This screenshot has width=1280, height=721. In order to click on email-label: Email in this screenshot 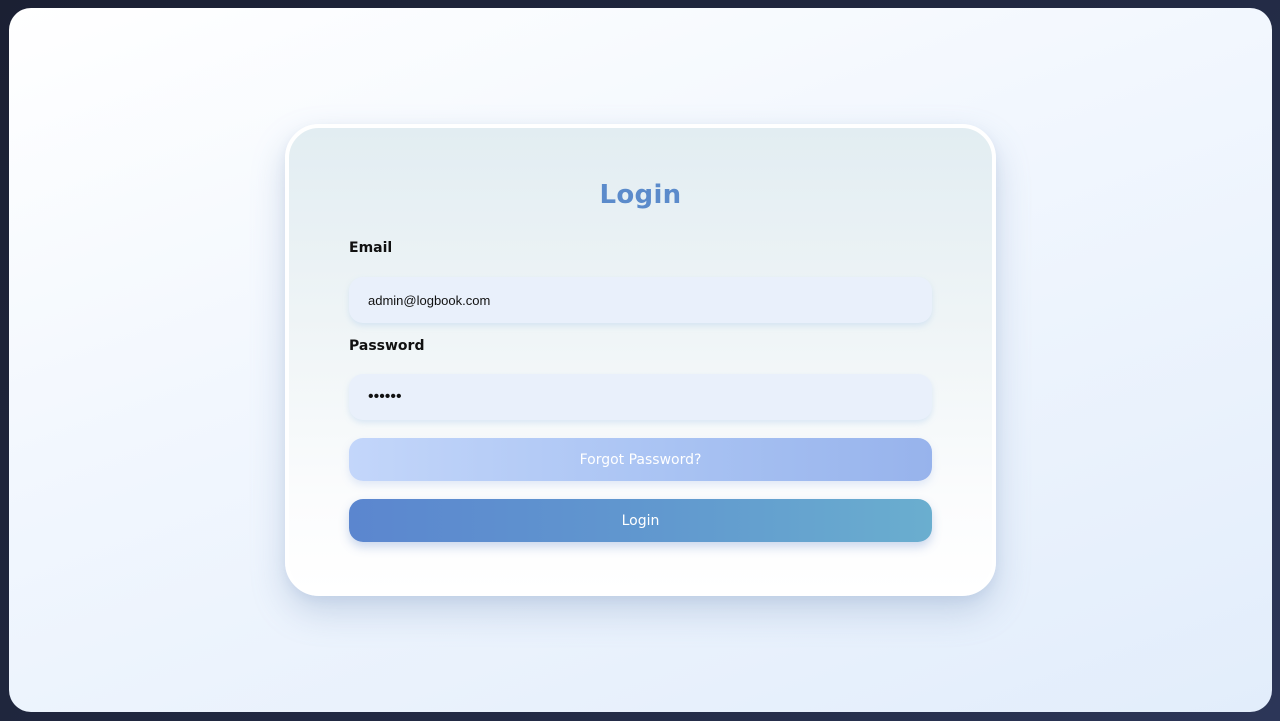, I will do `click(371, 248)`.